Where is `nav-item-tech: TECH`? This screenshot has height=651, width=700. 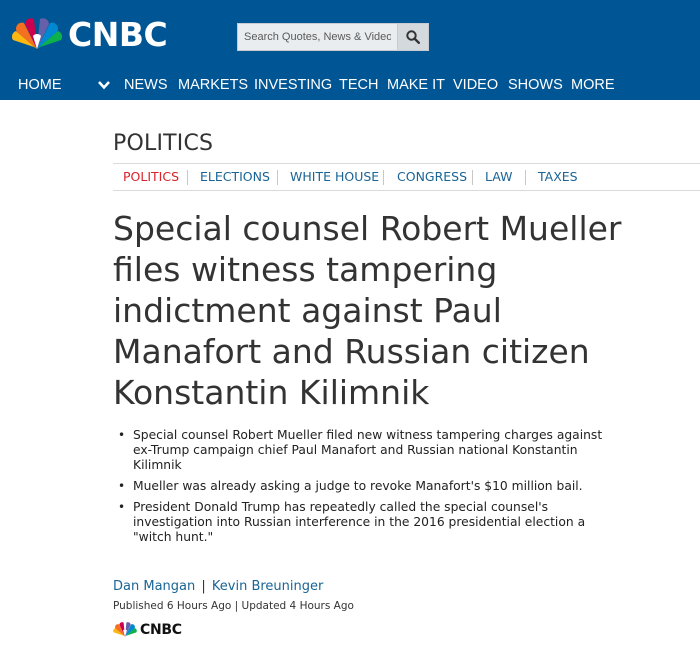
nav-item-tech: TECH is located at coordinates (358, 85).